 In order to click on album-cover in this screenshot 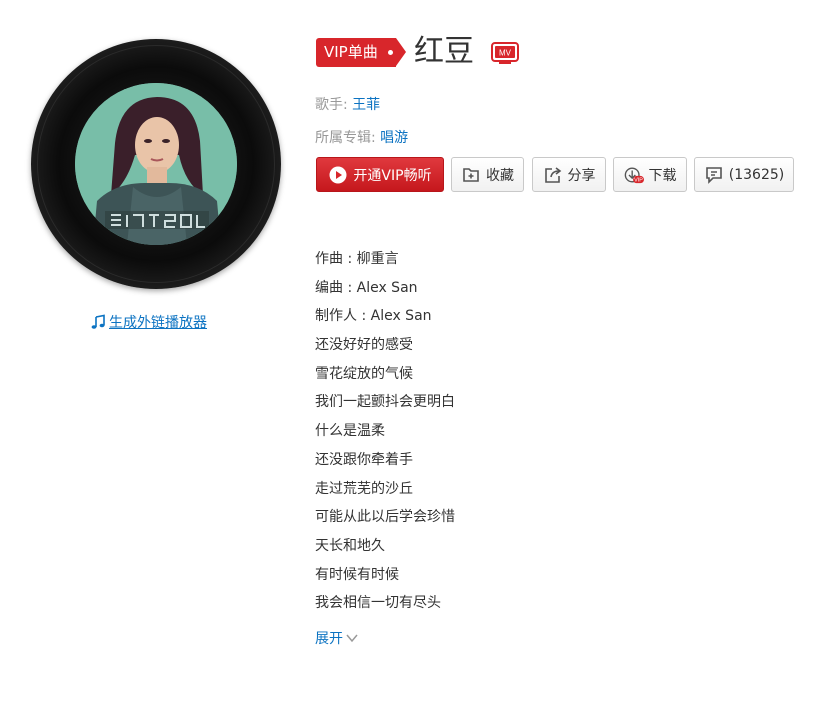, I will do `click(156, 164)`.